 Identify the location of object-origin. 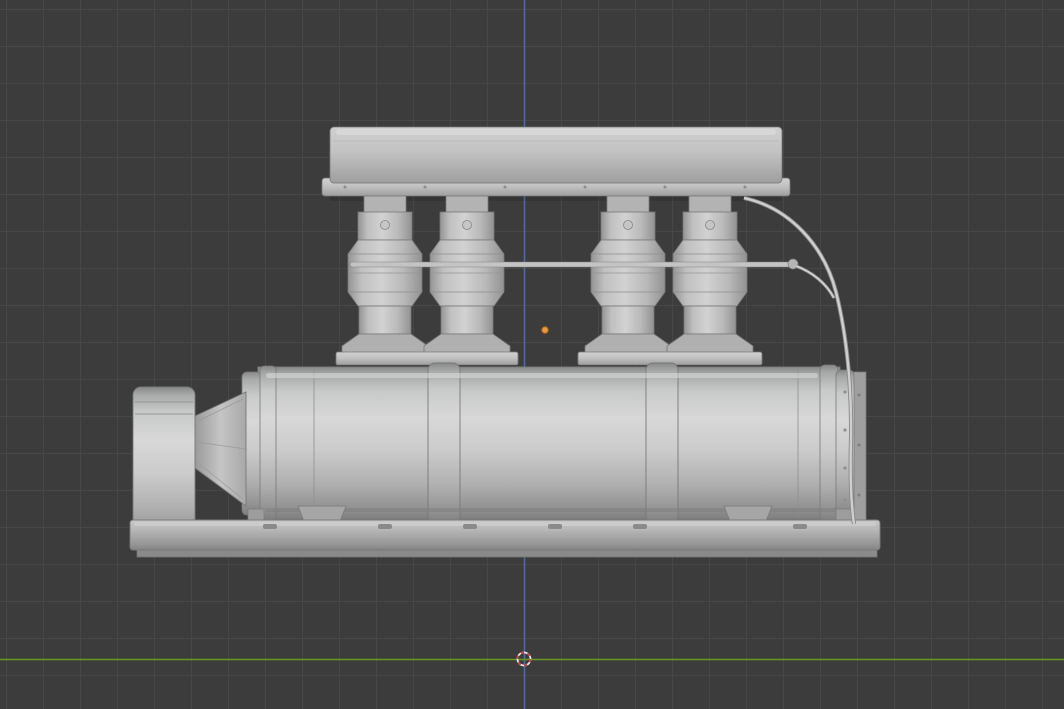
(545, 330).